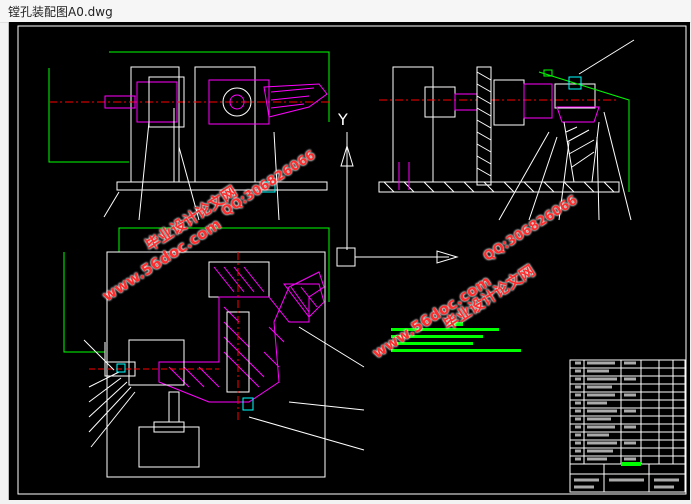 The height and width of the screenshot is (504, 691). What do you see at coordinates (189, 136) in the screenshot?
I see `front-view` at bounding box center [189, 136].